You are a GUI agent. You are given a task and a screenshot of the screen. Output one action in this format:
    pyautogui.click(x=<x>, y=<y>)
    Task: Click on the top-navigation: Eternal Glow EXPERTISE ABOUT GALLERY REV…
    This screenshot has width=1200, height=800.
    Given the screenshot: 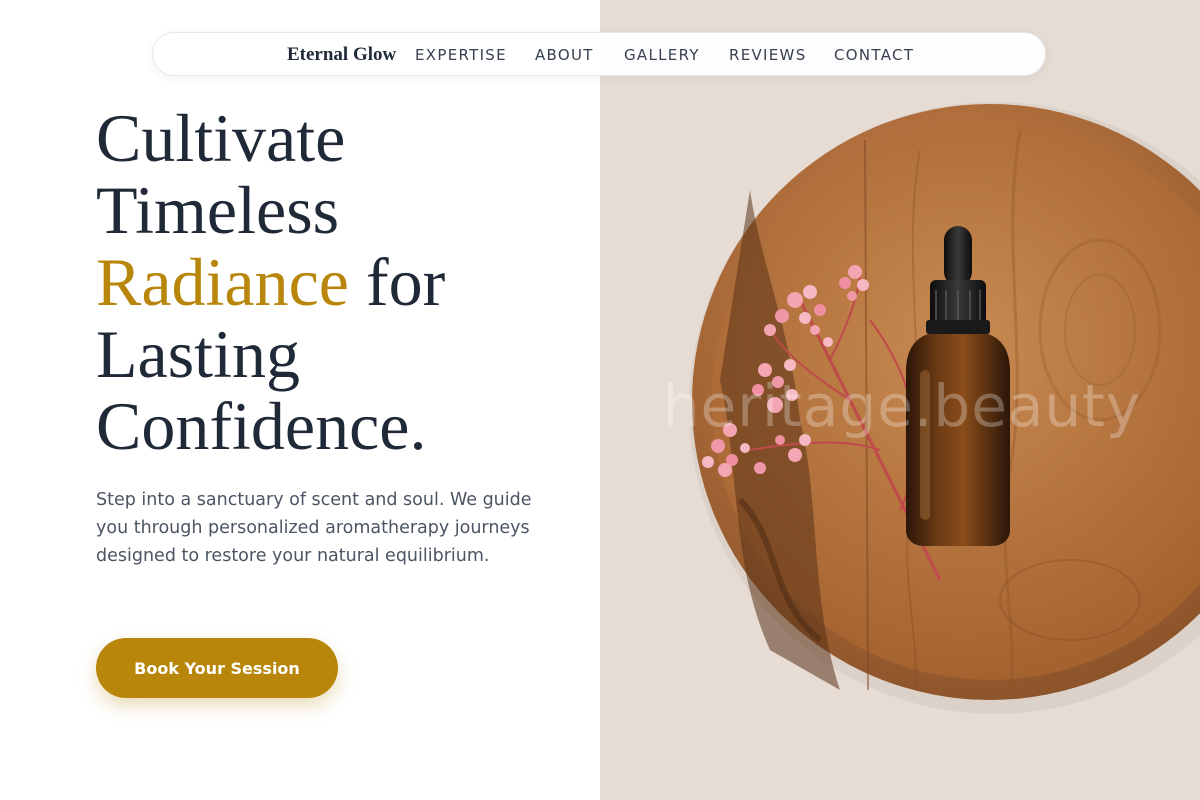 What is the action you would take?
    pyautogui.click(x=599, y=54)
    